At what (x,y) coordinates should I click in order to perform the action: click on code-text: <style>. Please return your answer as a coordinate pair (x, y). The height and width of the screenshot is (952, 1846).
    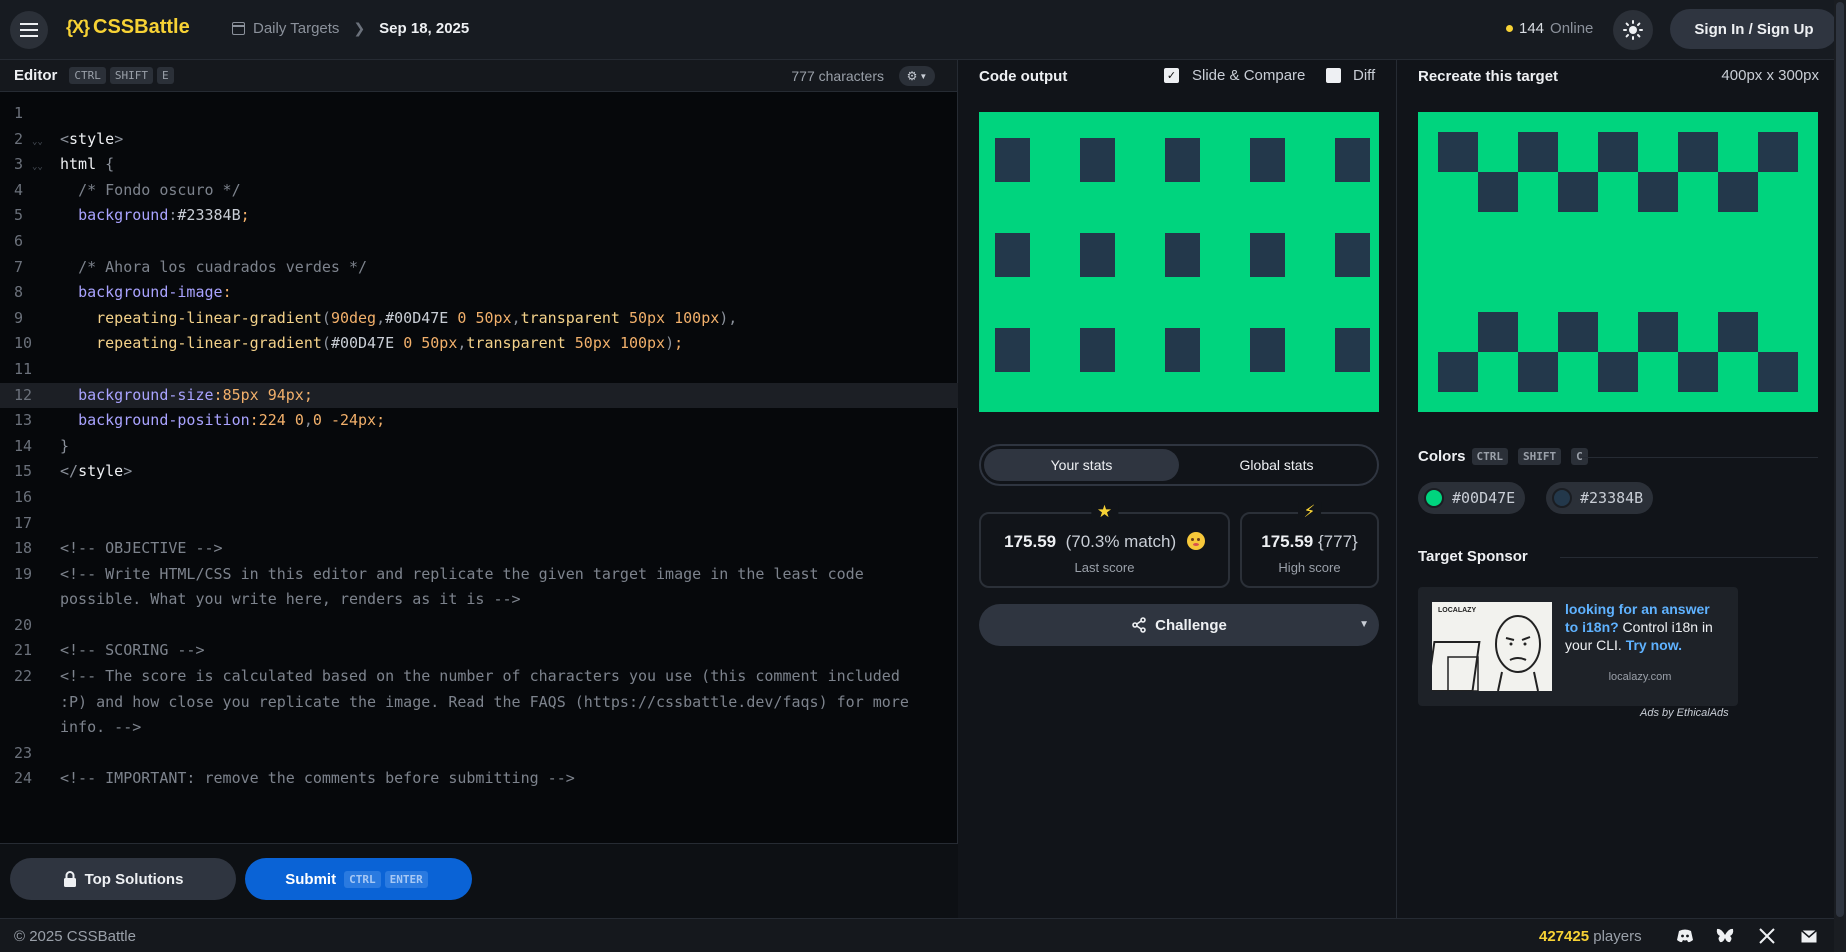
    Looking at the image, I should click on (92, 138).